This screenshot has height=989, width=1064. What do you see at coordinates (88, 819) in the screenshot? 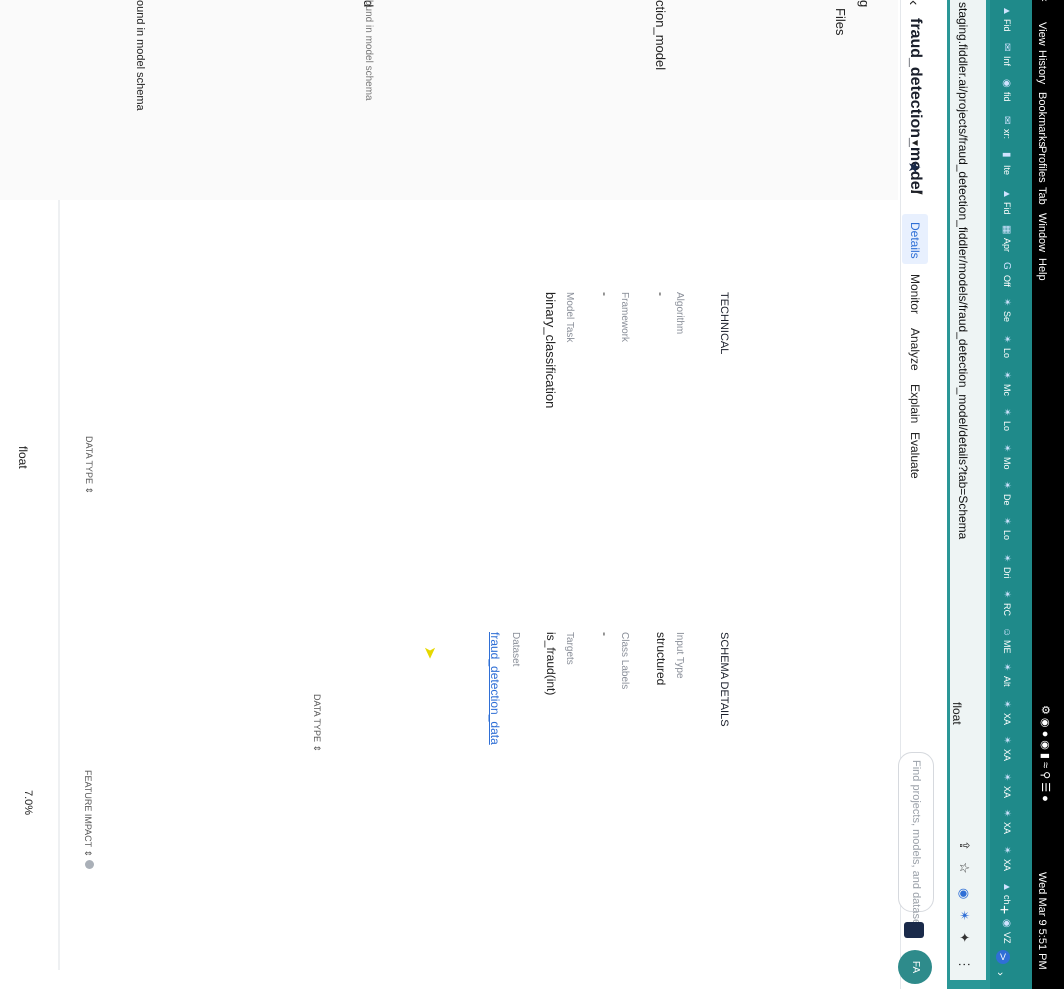
I see `feature-impact-header: FEATURE IMPACT ⇕` at bounding box center [88, 819].